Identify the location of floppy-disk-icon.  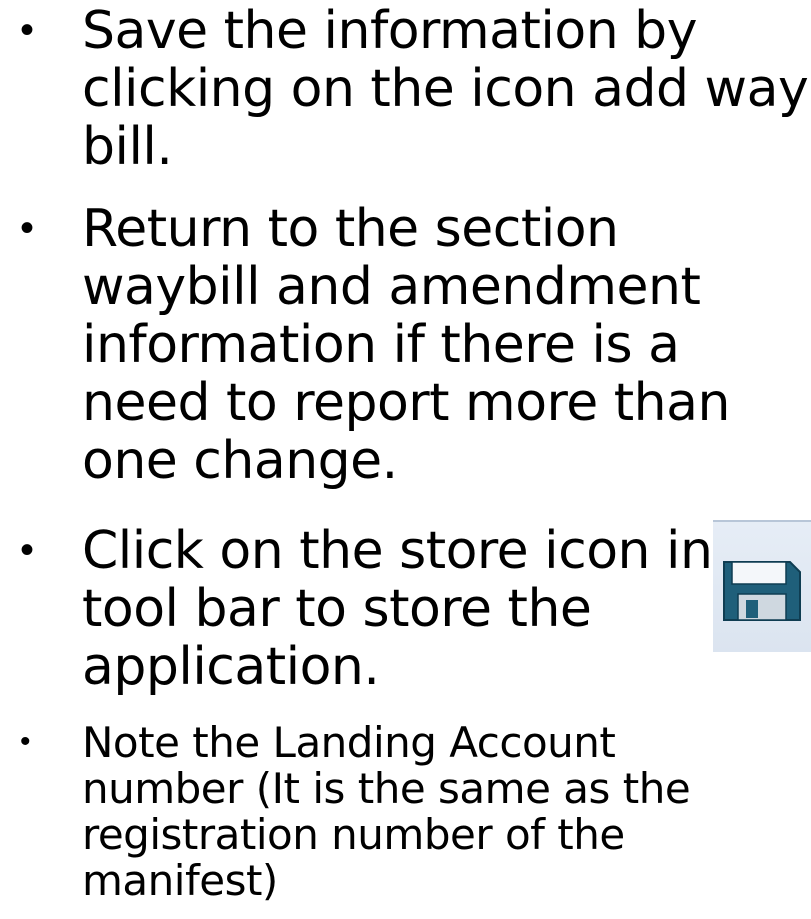
(762, 591).